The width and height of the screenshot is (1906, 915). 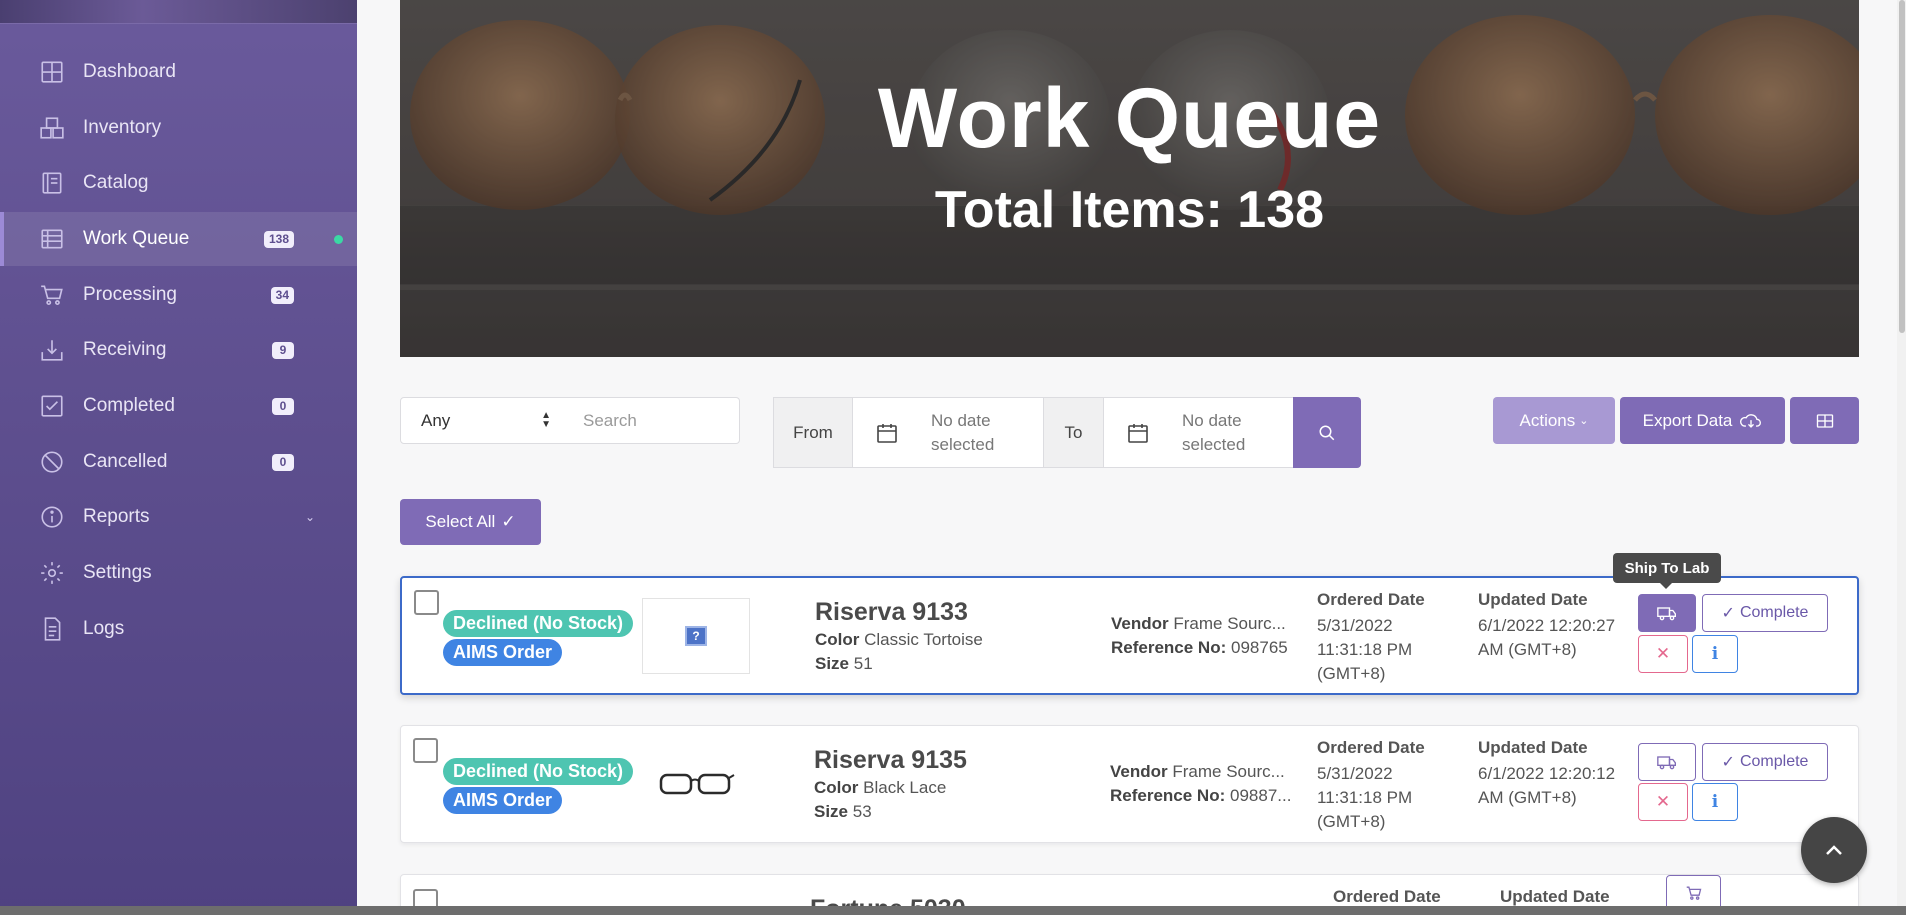 I want to click on product-thumbnail, so click(x=696, y=784).